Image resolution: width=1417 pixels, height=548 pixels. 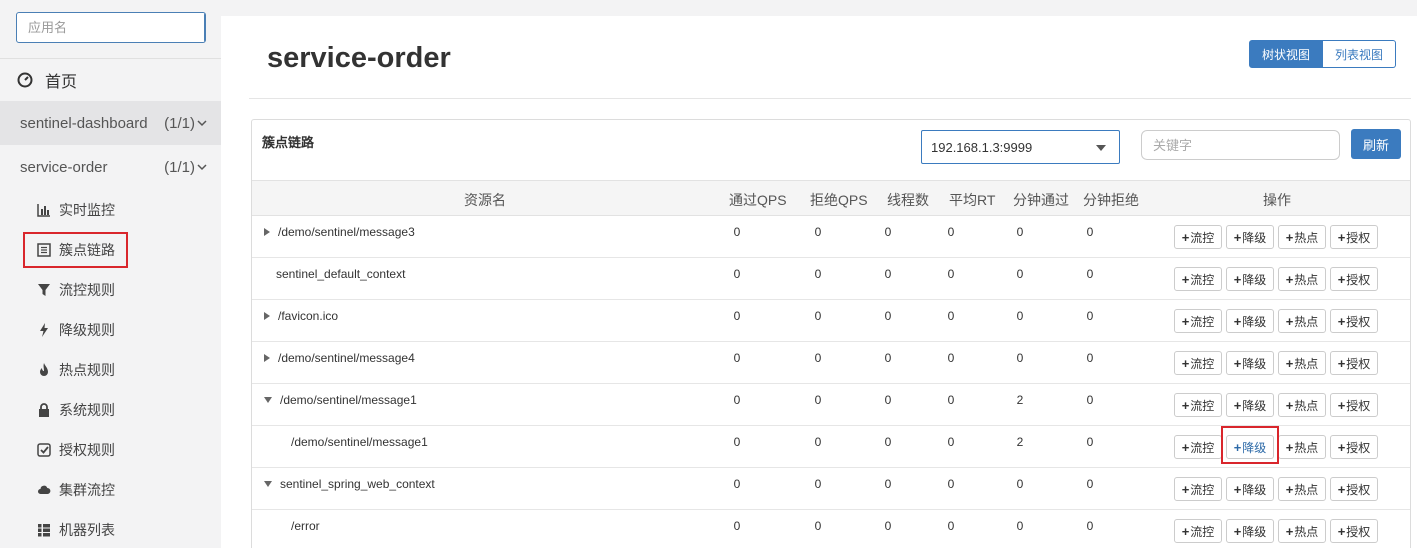 What do you see at coordinates (76, 530) in the screenshot?
I see `menu-machine-list: 机器列表` at bounding box center [76, 530].